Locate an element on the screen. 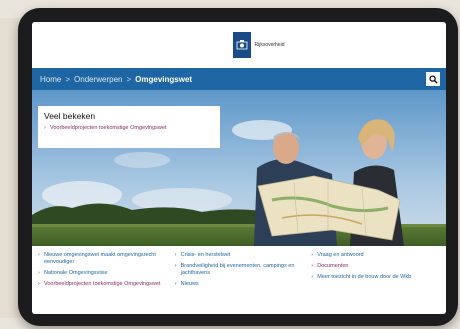  link-label: Nationale Omgevingsvisie is located at coordinates (76, 273).